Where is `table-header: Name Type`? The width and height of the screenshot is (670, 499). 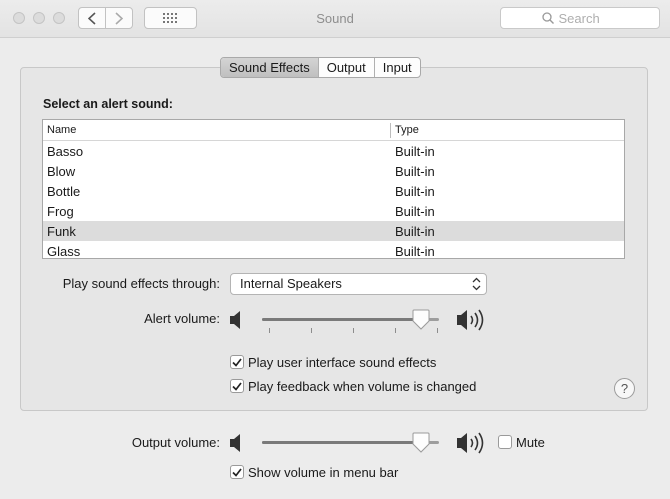 table-header: Name Type is located at coordinates (333, 130).